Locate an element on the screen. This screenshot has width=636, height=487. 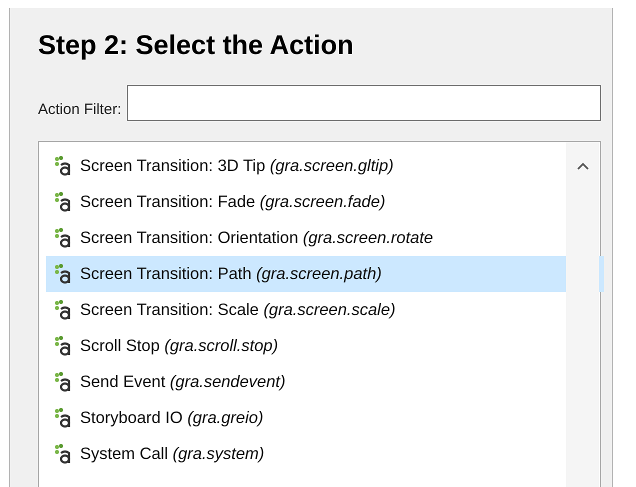
action-label: Screen Transition: Path (gra.screen.path) is located at coordinates (231, 274).